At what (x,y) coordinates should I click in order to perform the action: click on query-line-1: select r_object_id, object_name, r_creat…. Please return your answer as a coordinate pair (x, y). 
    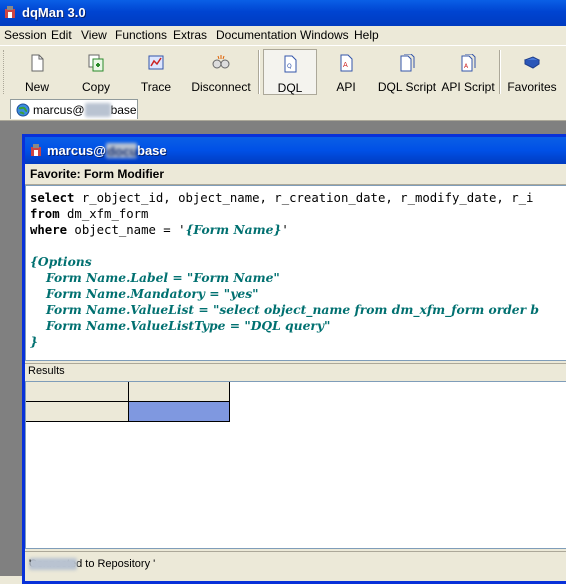
    Looking at the image, I should click on (281, 198).